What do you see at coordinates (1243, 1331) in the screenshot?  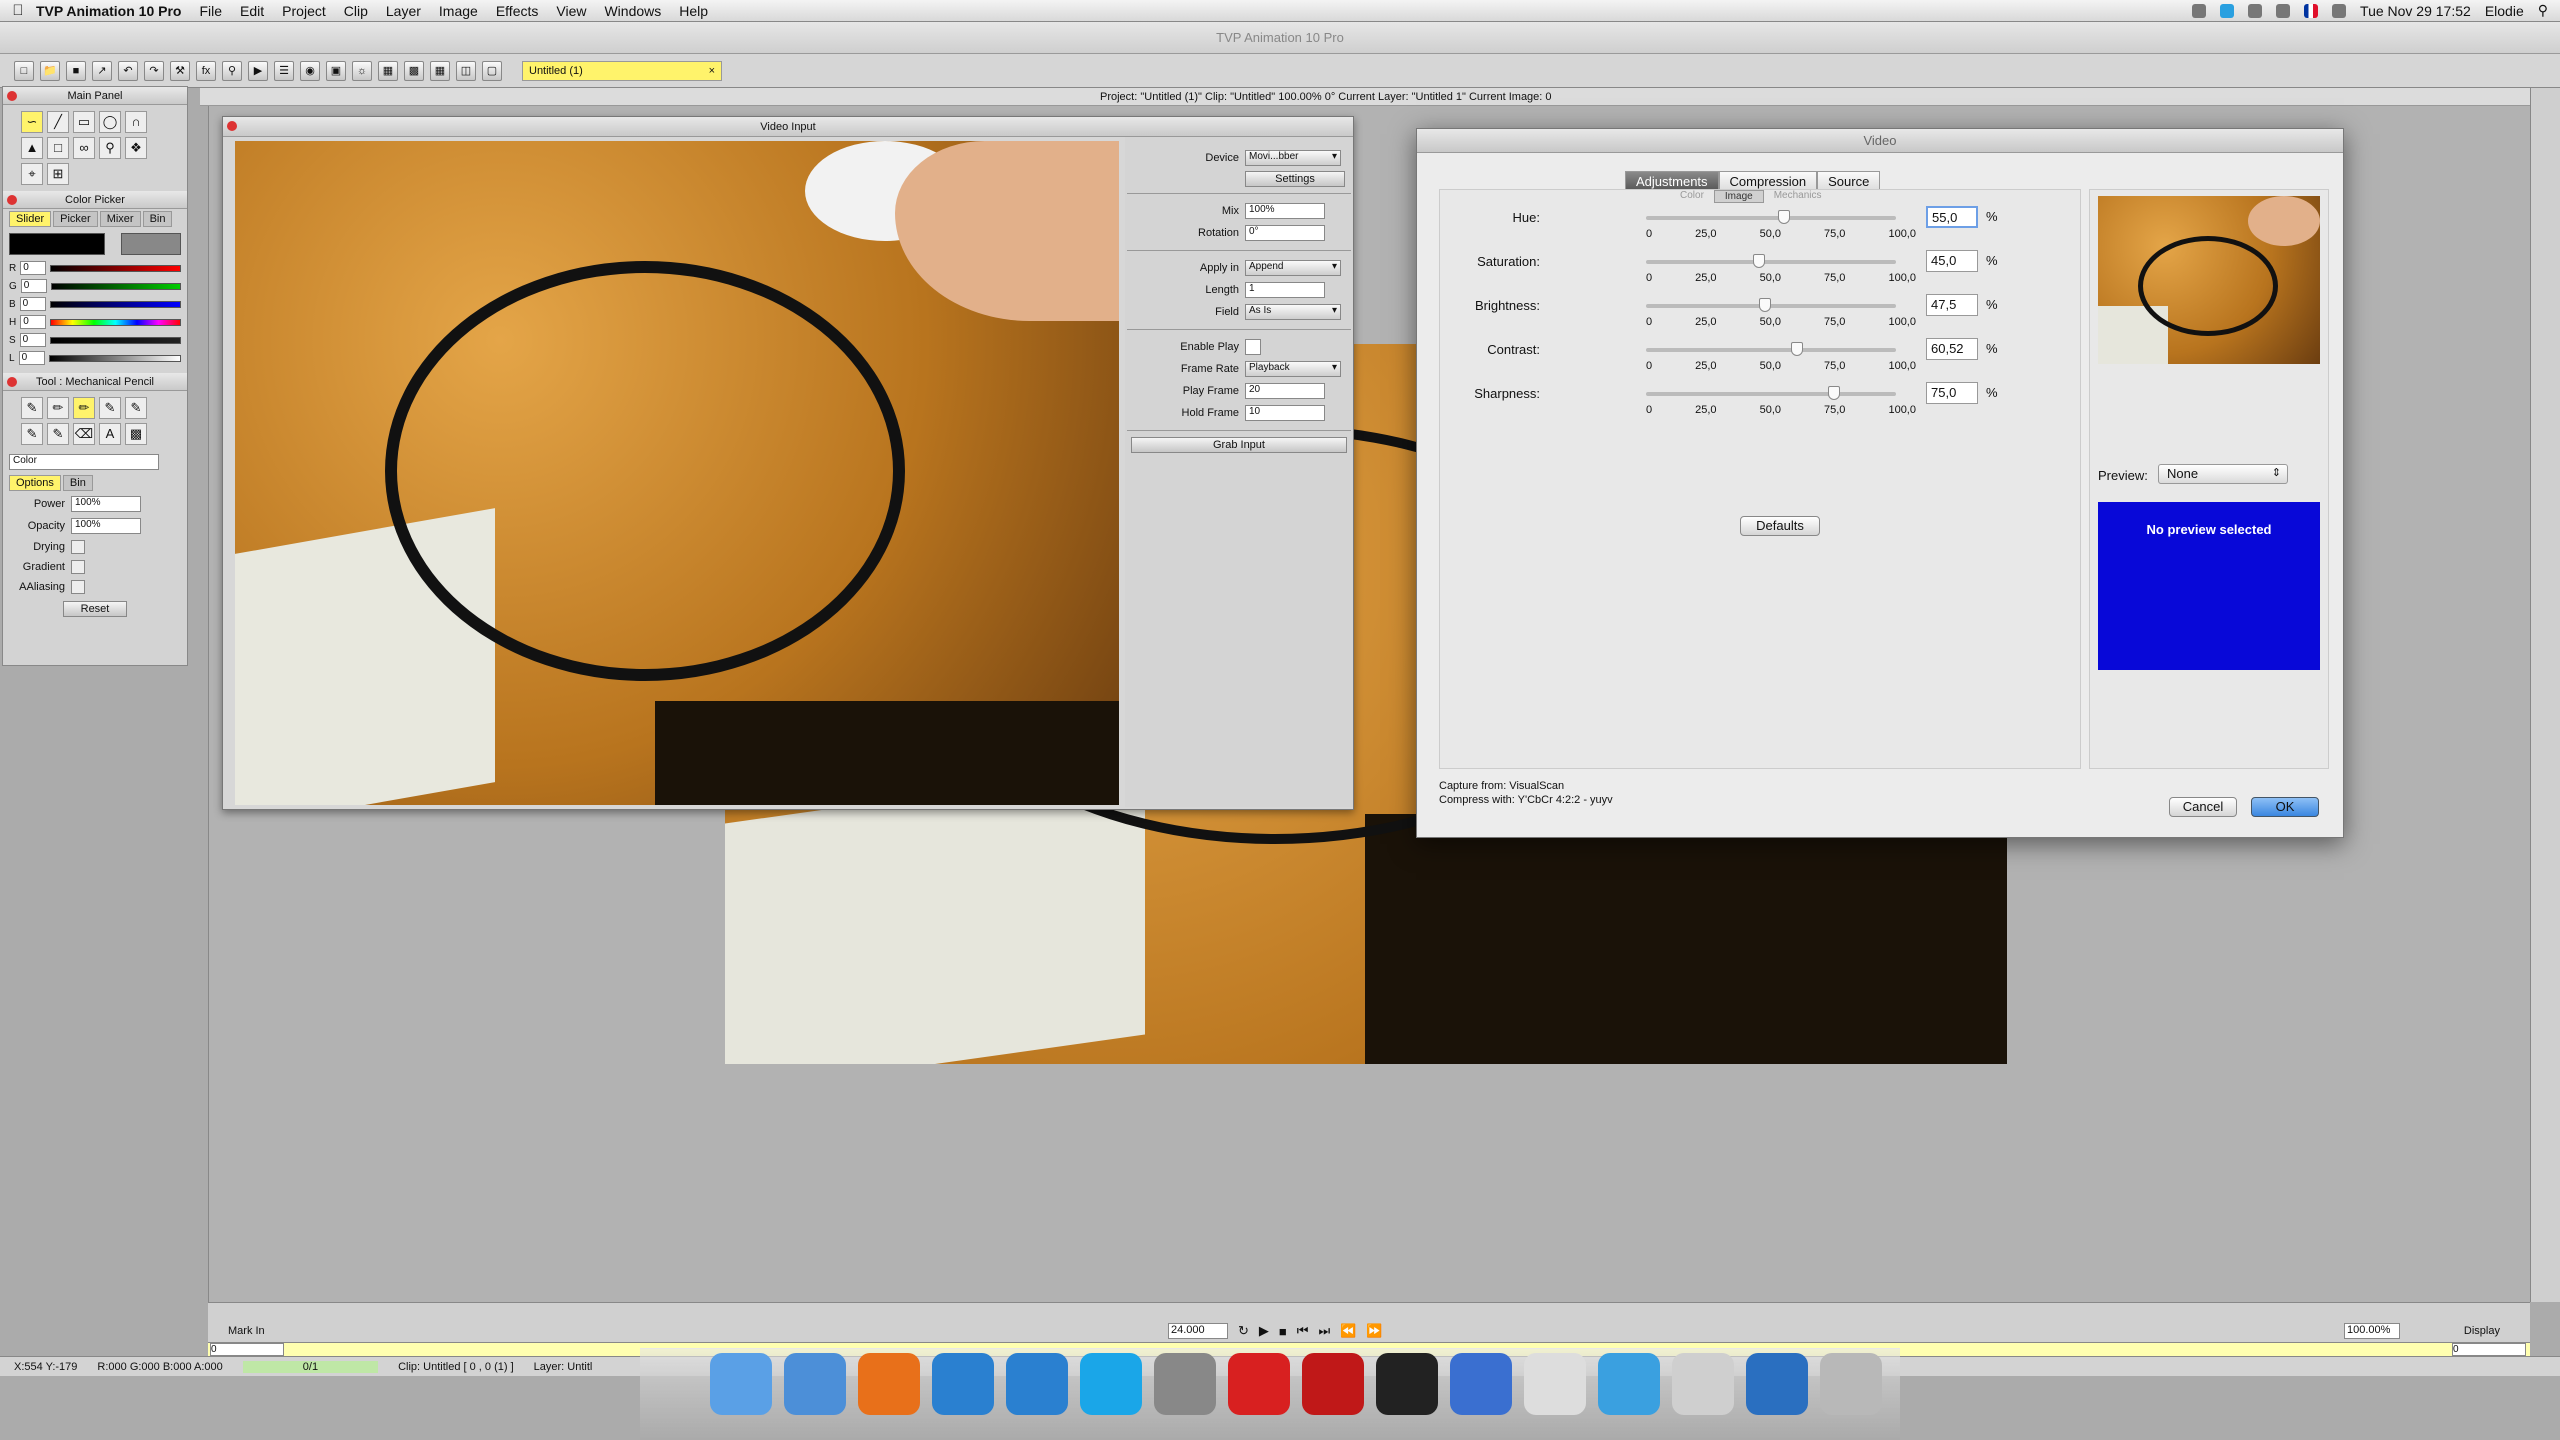 I see `loop-icon: ↻` at bounding box center [1243, 1331].